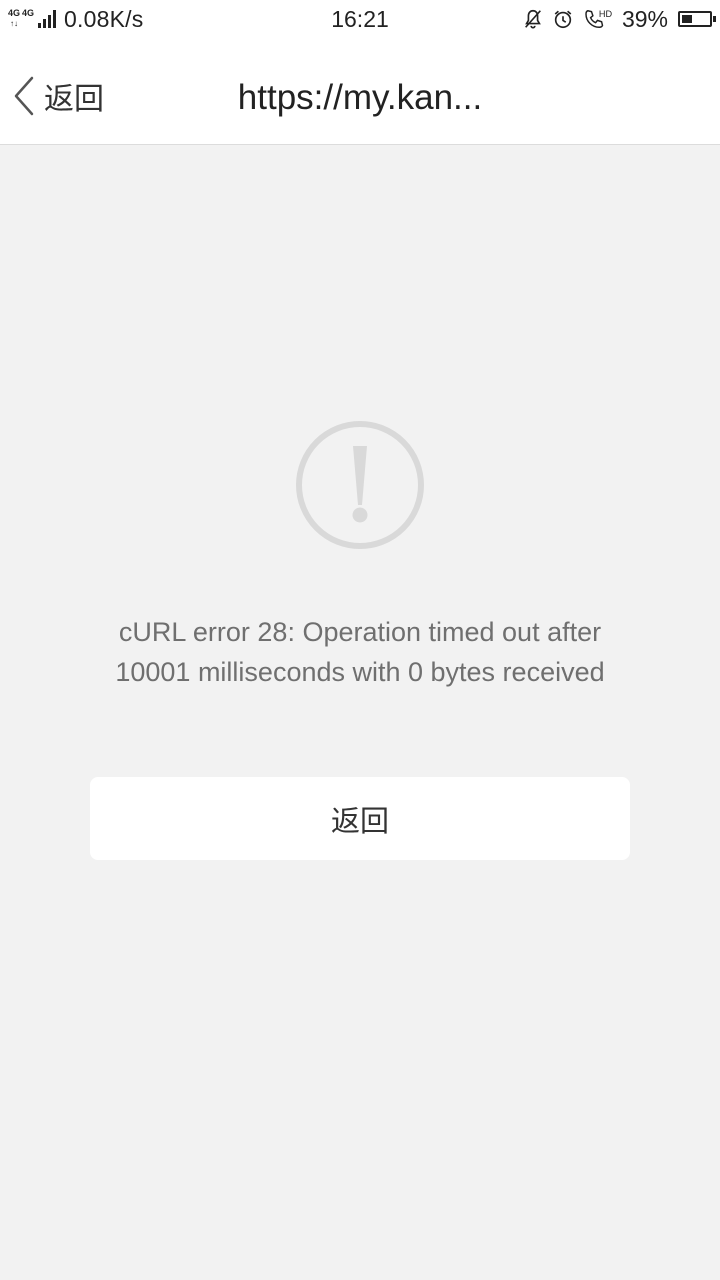 The image size is (720, 1280). Describe the element at coordinates (619, 19) in the screenshot. I see `status-right: HD 39%` at that location.